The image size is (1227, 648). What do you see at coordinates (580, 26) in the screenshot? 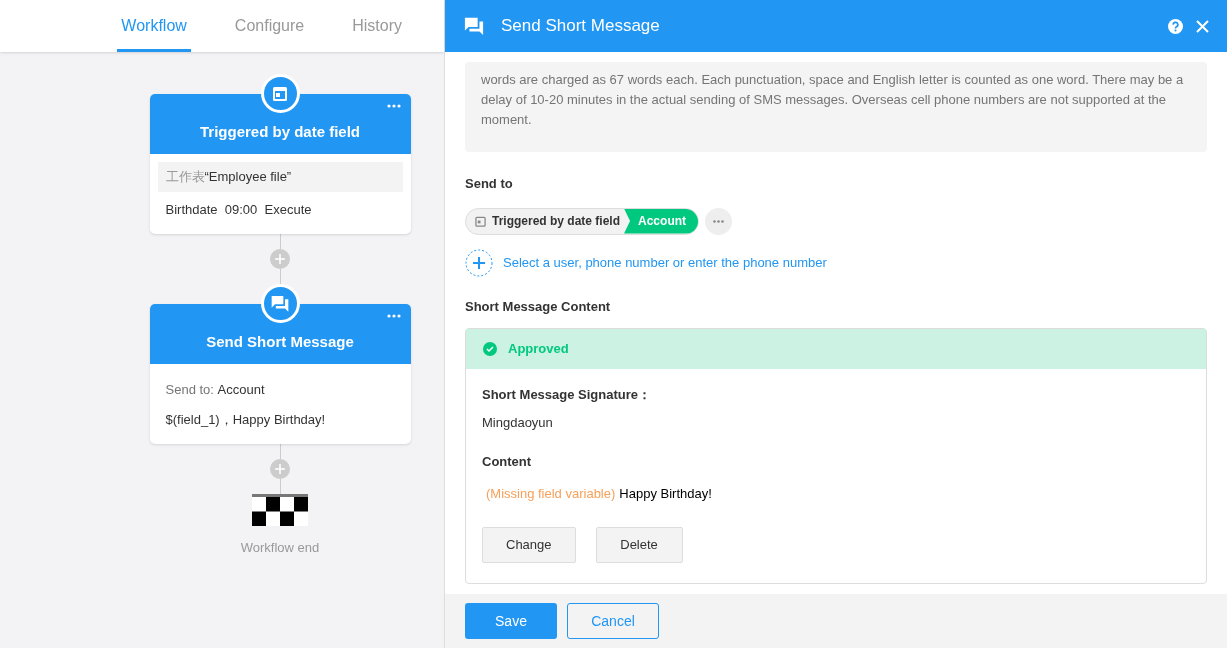
I see `panel-title: Send Short Message` at bounding box center [580, 26].